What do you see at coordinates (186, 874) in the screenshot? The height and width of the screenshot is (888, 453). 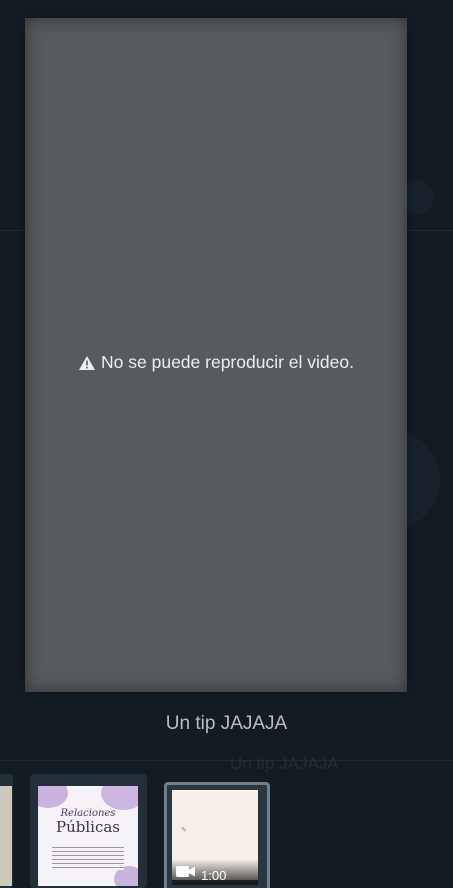 I see `video-camera-icon` at bounding box center [186, 874].